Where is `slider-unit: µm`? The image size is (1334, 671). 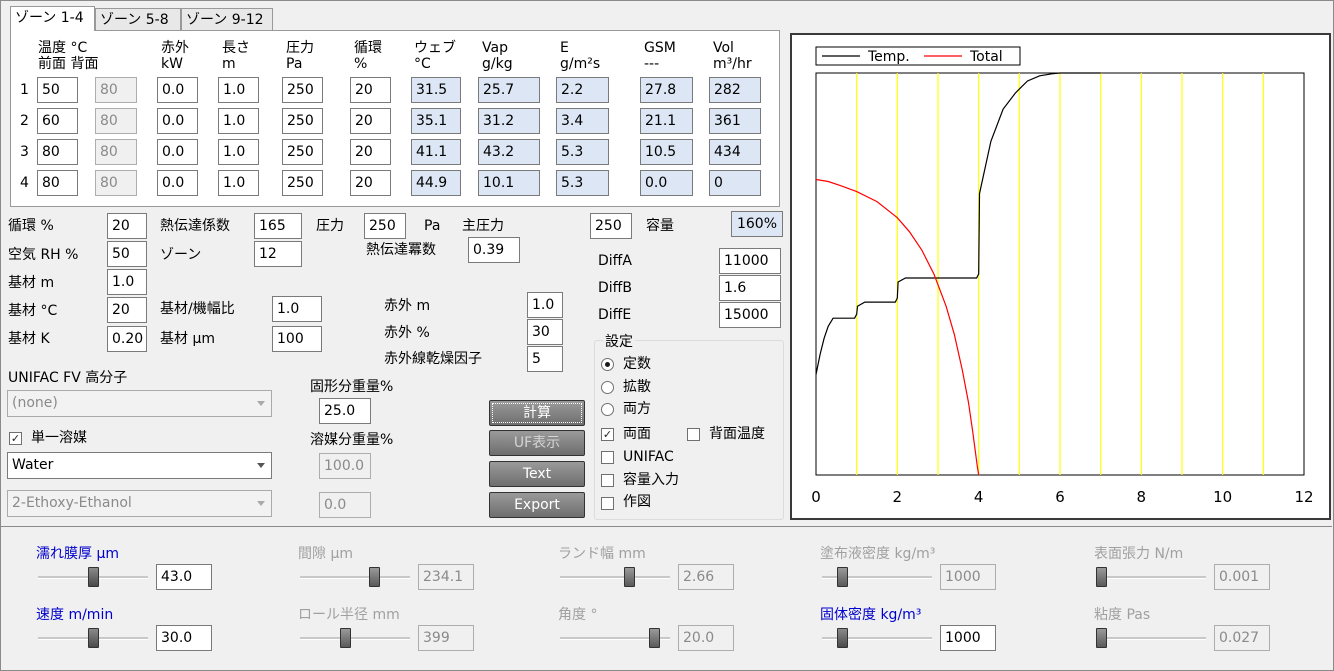
slider-unit: µm is located at coordinates (107, 554).